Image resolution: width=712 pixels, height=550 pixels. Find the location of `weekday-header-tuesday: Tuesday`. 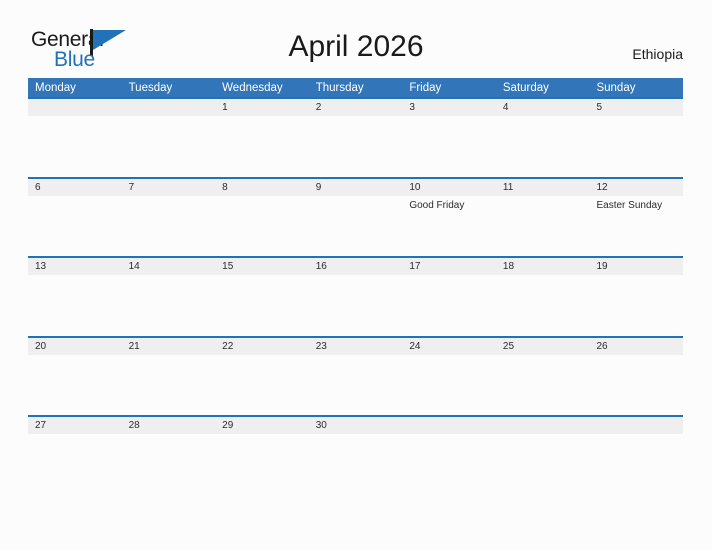

weekday-header-tuesday: Tuesday is located at coordinates (150, 87).